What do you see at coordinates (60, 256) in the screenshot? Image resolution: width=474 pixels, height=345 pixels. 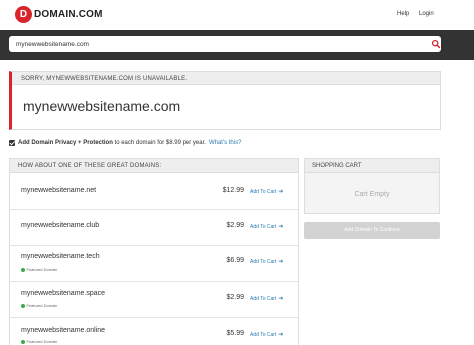 I see `suggestion-domain: mynewwebsitename.tech` at bounding box center [60, 256].